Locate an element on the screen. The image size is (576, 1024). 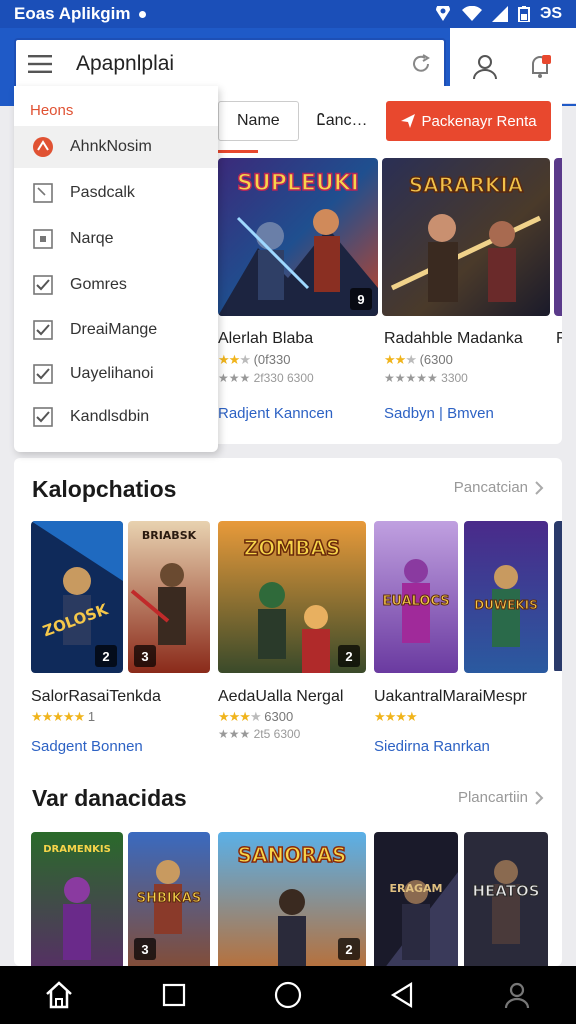
chip-name: Name is located at coordinates (258, 121).